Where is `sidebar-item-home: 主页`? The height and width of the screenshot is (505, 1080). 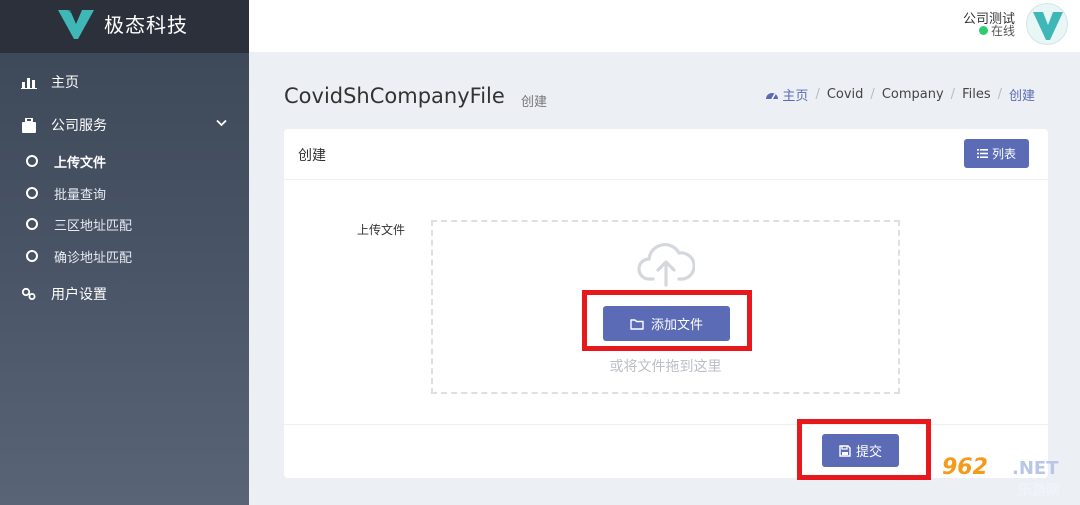 sidebar-item-home: 主页 is located at coordinates (124, 82).